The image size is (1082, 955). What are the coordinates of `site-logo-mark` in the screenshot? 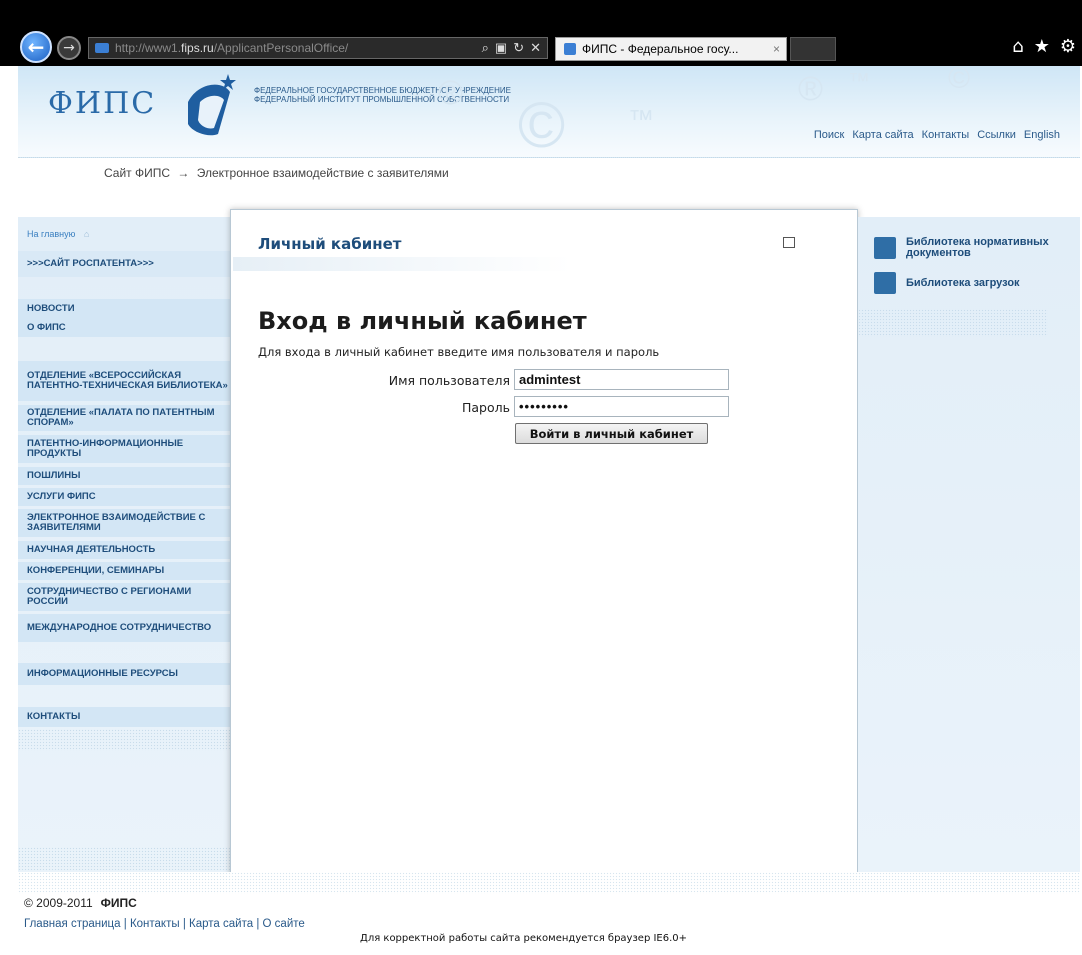 It's located at (208, 106).